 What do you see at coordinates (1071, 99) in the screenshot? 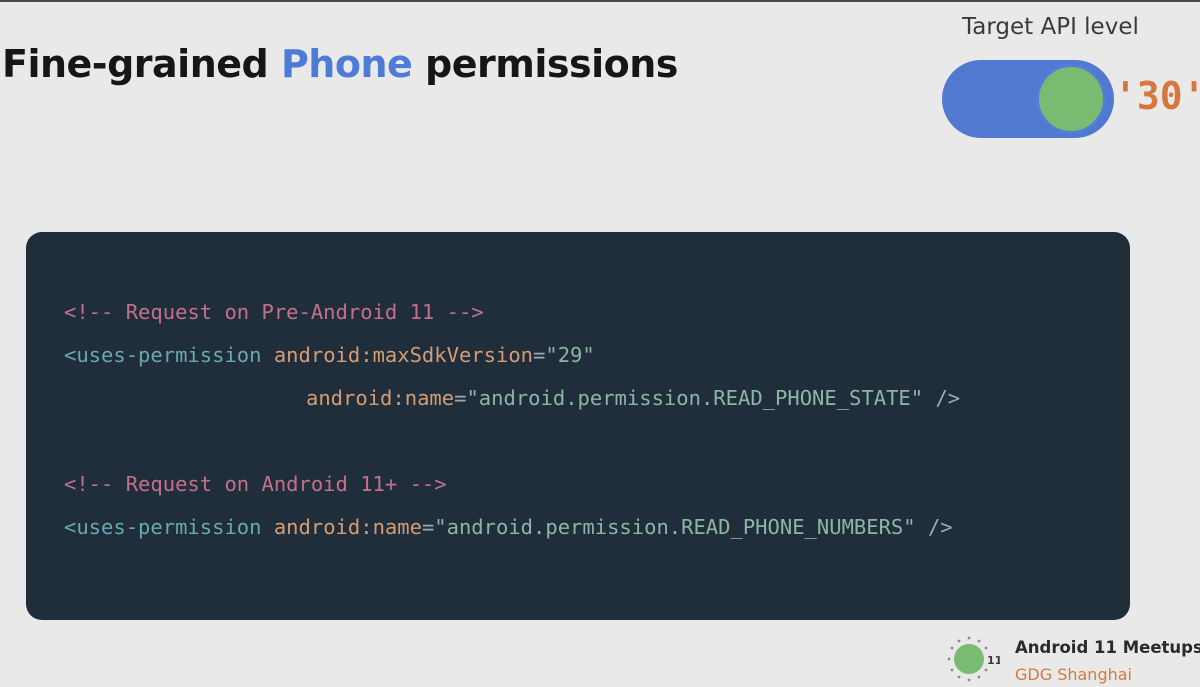
I see `toggle-knob` at bounding box center [1071, 99].